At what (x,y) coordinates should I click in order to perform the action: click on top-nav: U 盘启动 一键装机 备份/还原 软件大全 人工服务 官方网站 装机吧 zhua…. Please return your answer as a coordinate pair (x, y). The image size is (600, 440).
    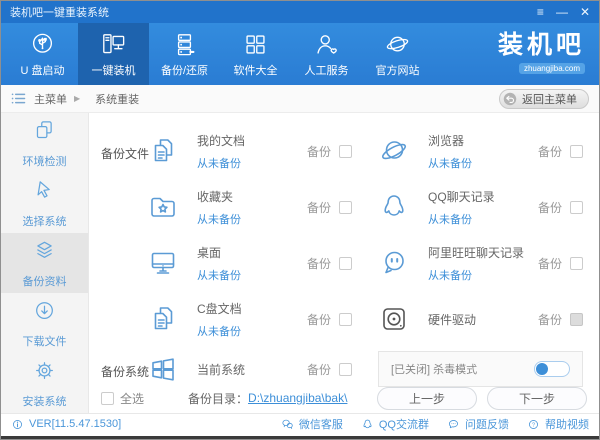
    Looking at the image, I should click on (300, 54).